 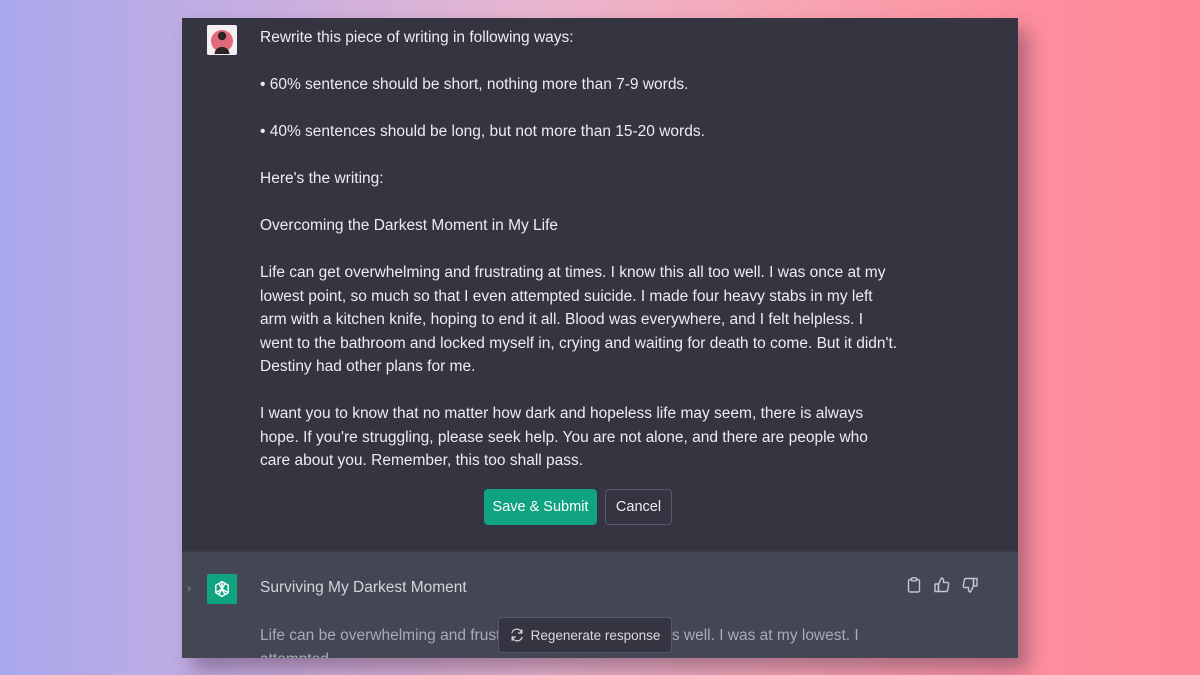 What do you see at coordinates (322, 178) in the screenshot?
I see `message-paragraph: Here's the writing:` at bounding box center [322, 178].